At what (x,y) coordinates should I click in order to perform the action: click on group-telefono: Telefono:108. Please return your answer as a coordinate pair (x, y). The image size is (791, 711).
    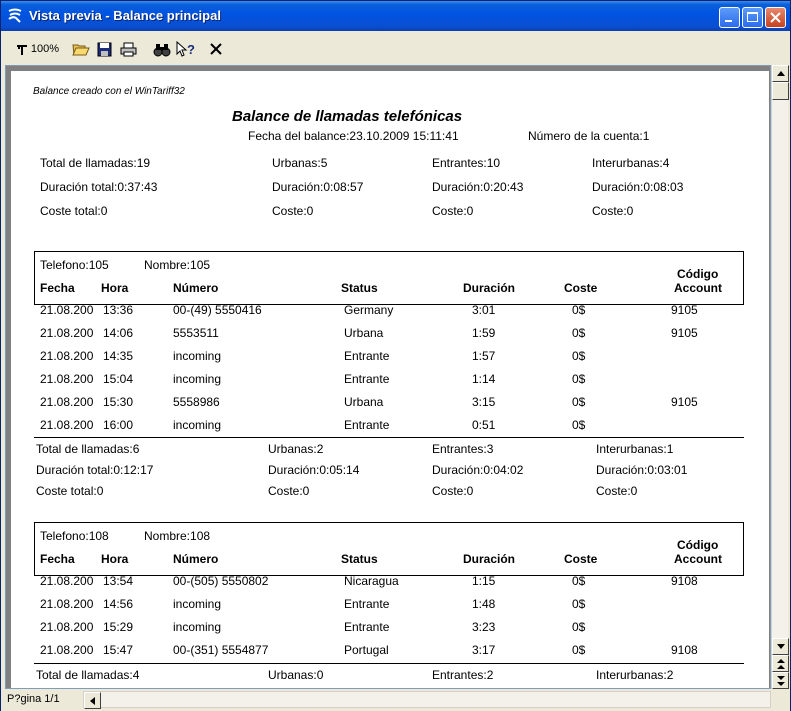
    Looking at the image, I should click on (74, 536).